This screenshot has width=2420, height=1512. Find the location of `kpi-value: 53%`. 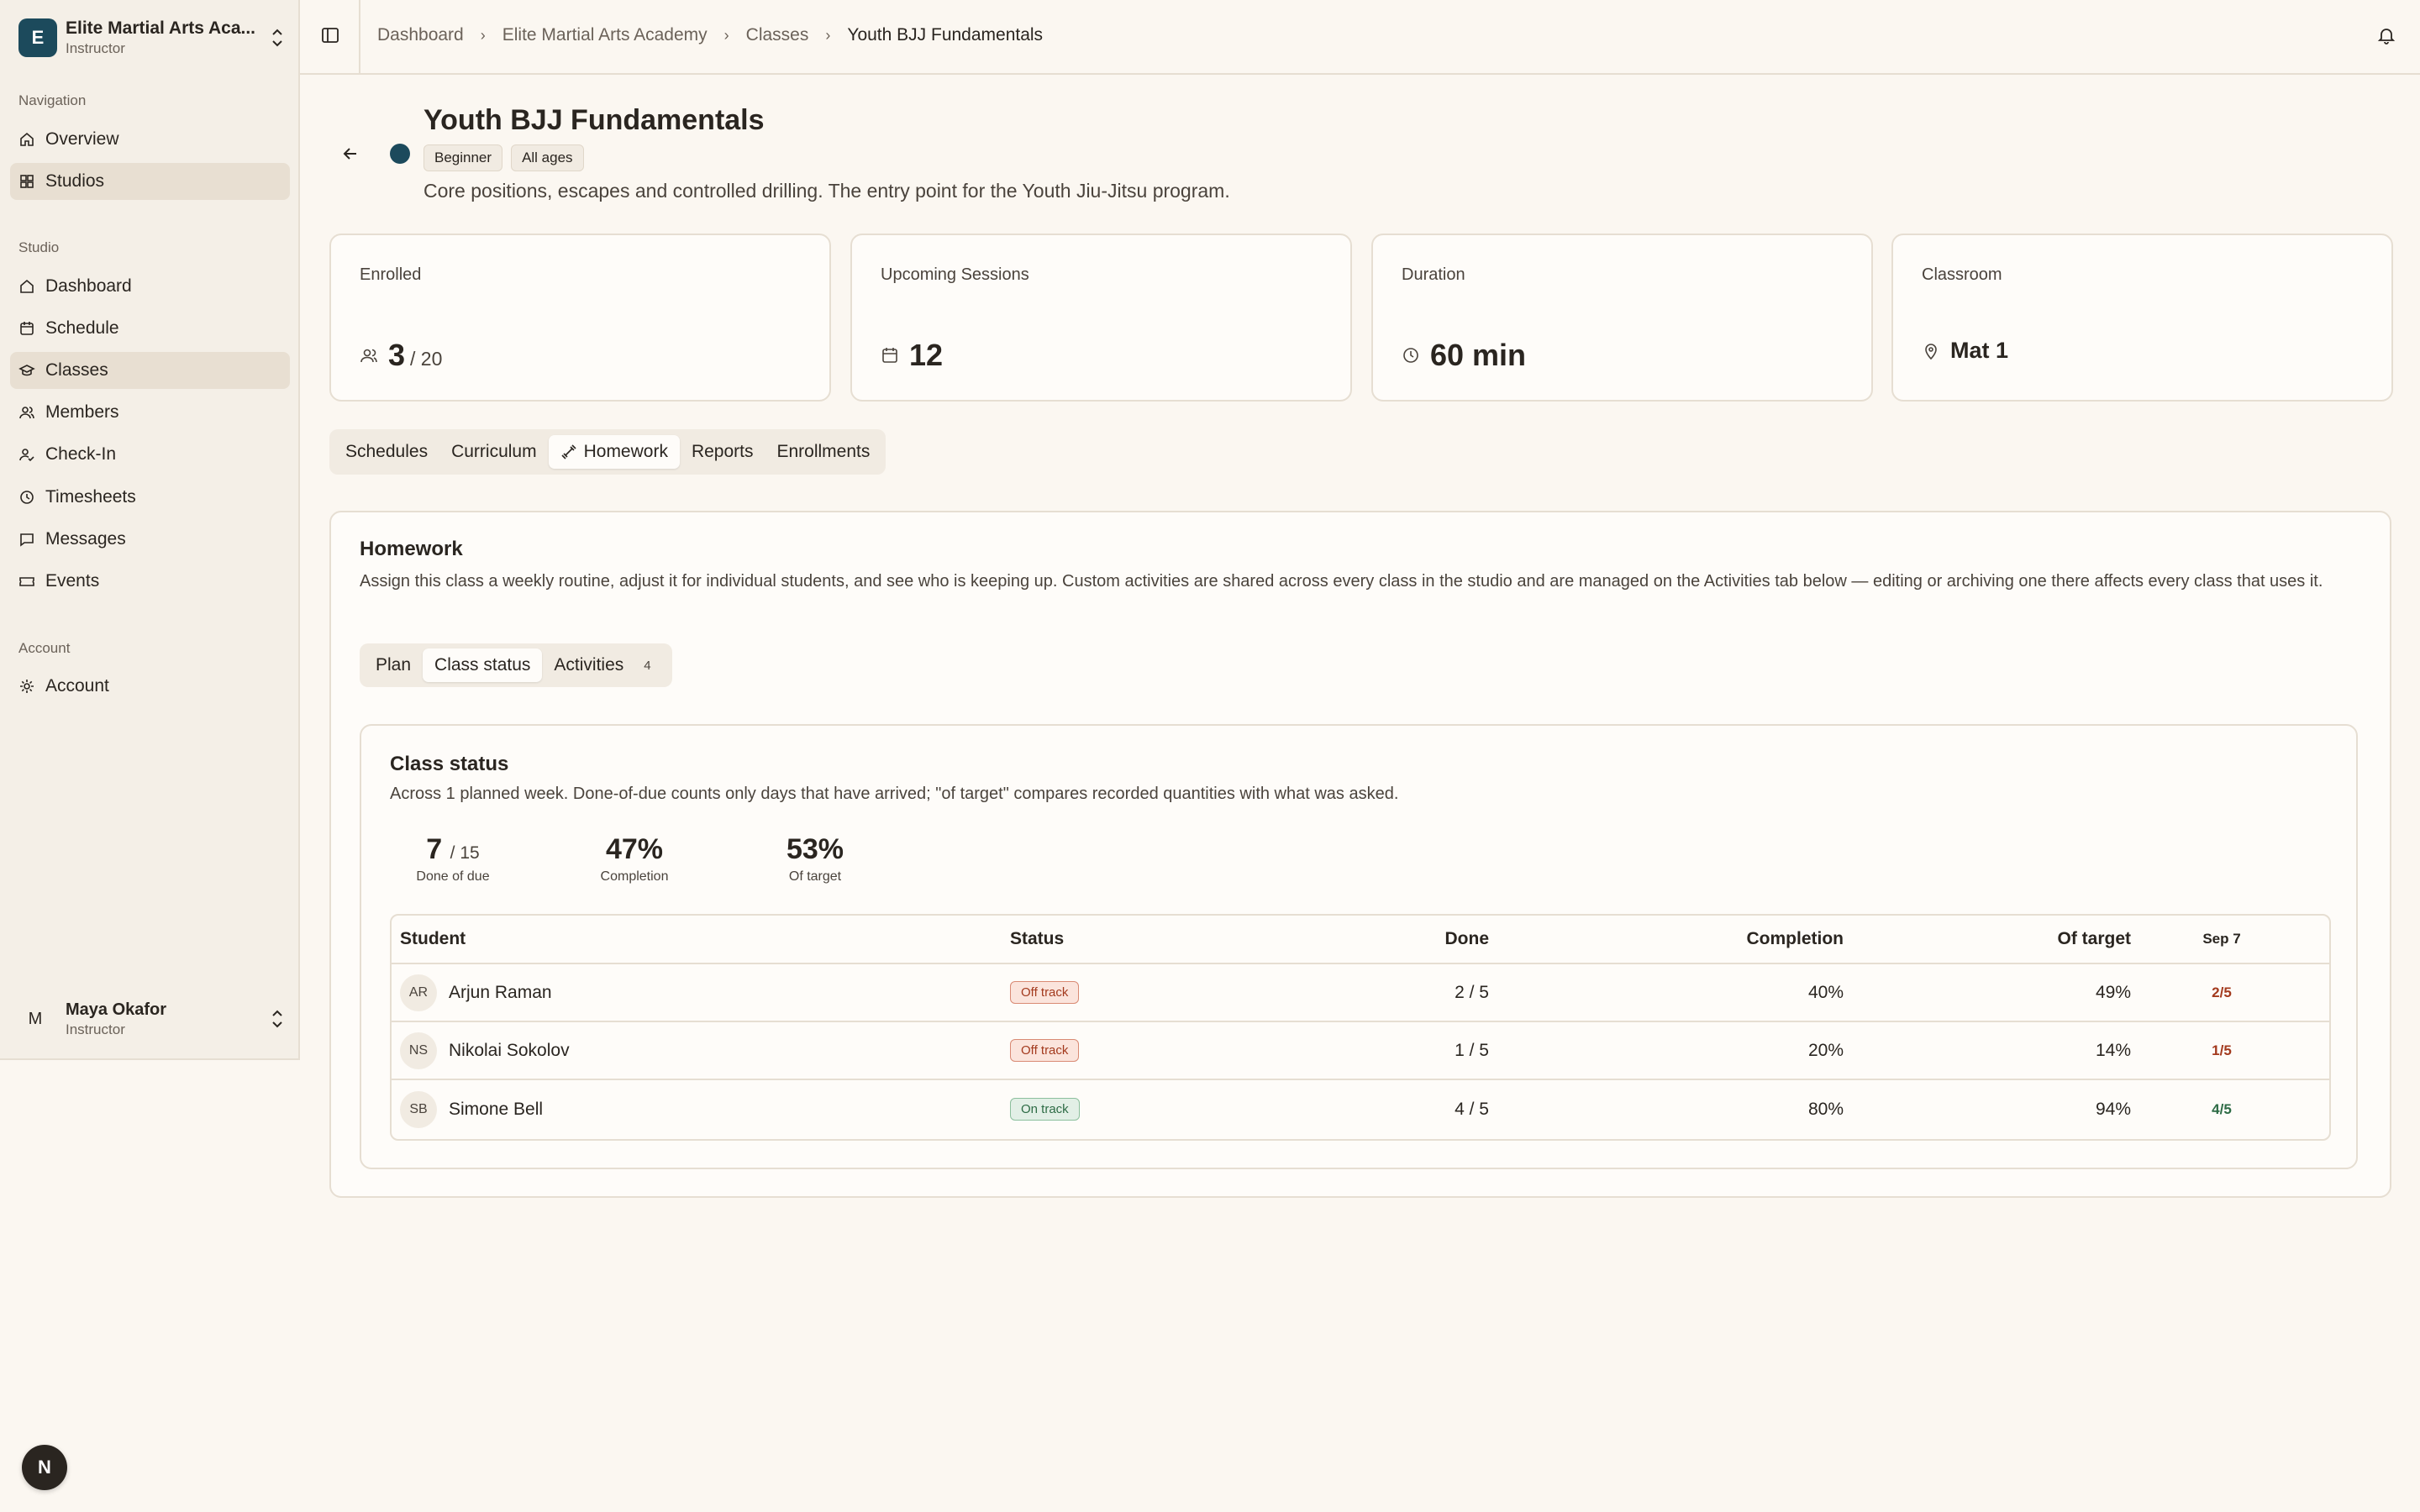

kpi-value: 53% is located at coordinates (815, 849).